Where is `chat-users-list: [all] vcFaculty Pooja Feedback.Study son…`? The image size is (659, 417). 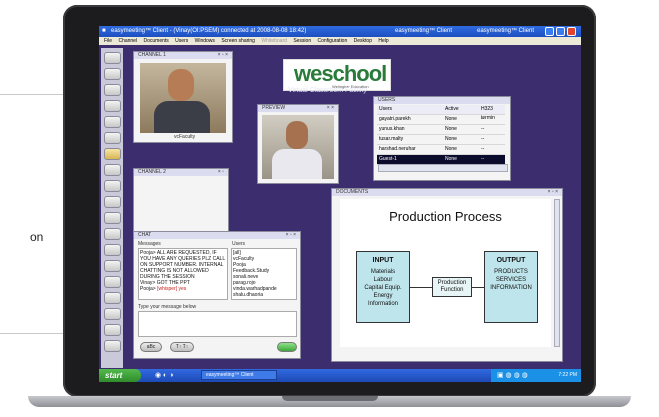 chat-users-list: [all] vcFaculty Pooja Feedback.Study son… is located at coordinates (264, 274).